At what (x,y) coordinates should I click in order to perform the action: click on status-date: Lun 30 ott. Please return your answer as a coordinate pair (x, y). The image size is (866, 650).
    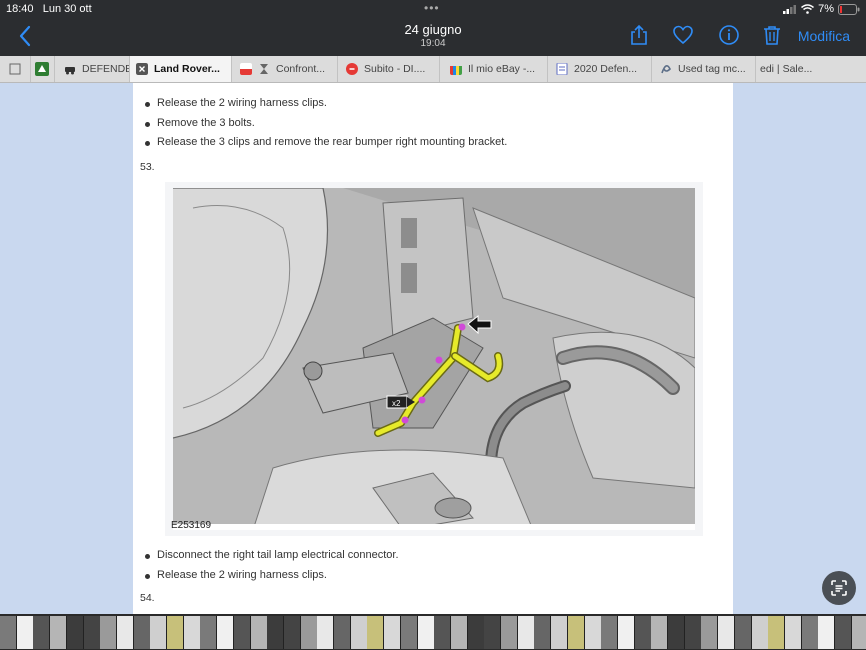
    Looking at the image, I should click on (67, 9).